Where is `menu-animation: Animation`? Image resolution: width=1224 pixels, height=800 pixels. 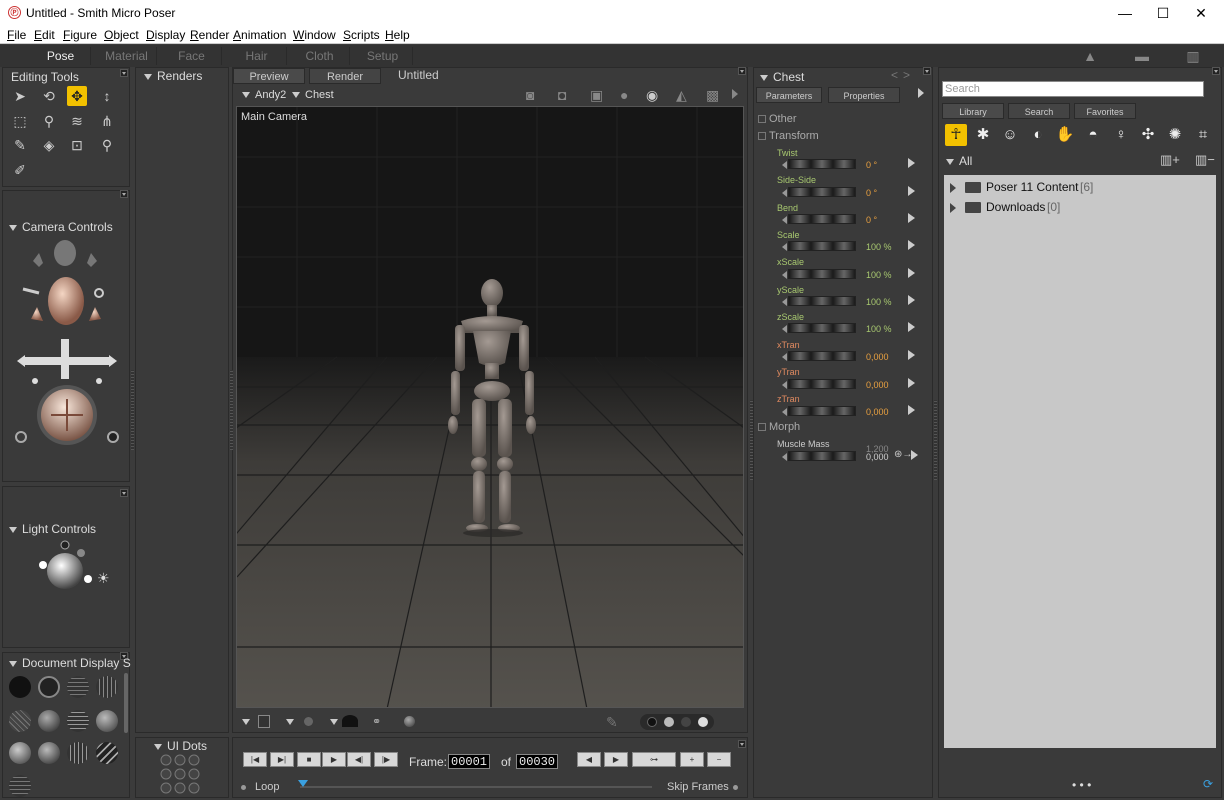 menu-animation: Animation is located at coordinates (259, 35).